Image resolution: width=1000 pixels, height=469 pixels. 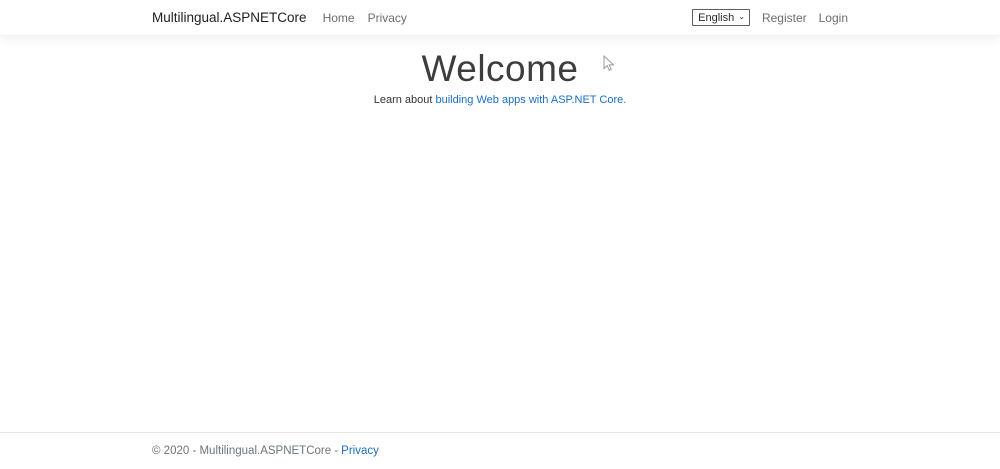 I want to click on intro-text-prefix: Learn about, so click(x=404, y=100).